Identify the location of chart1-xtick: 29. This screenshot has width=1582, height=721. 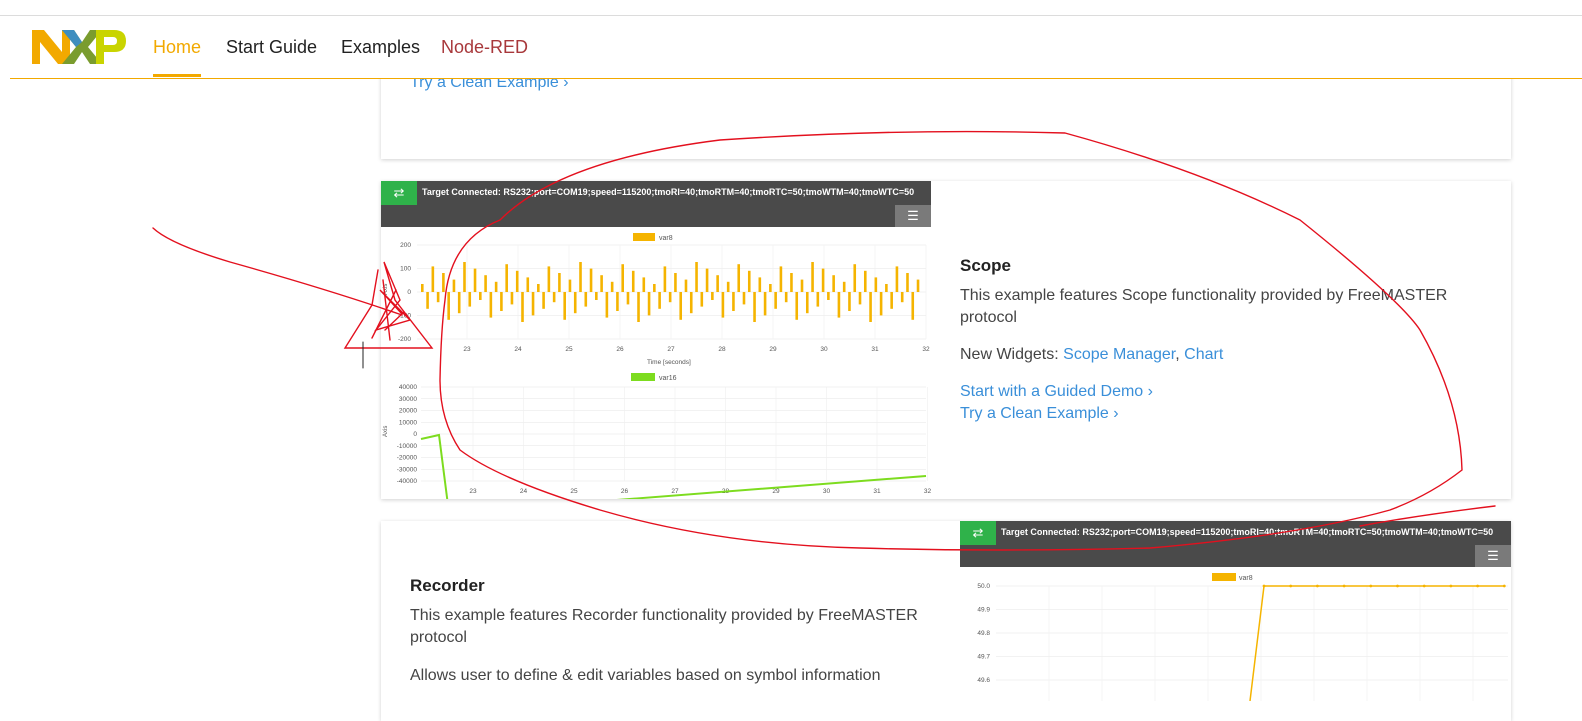
(773, 349).